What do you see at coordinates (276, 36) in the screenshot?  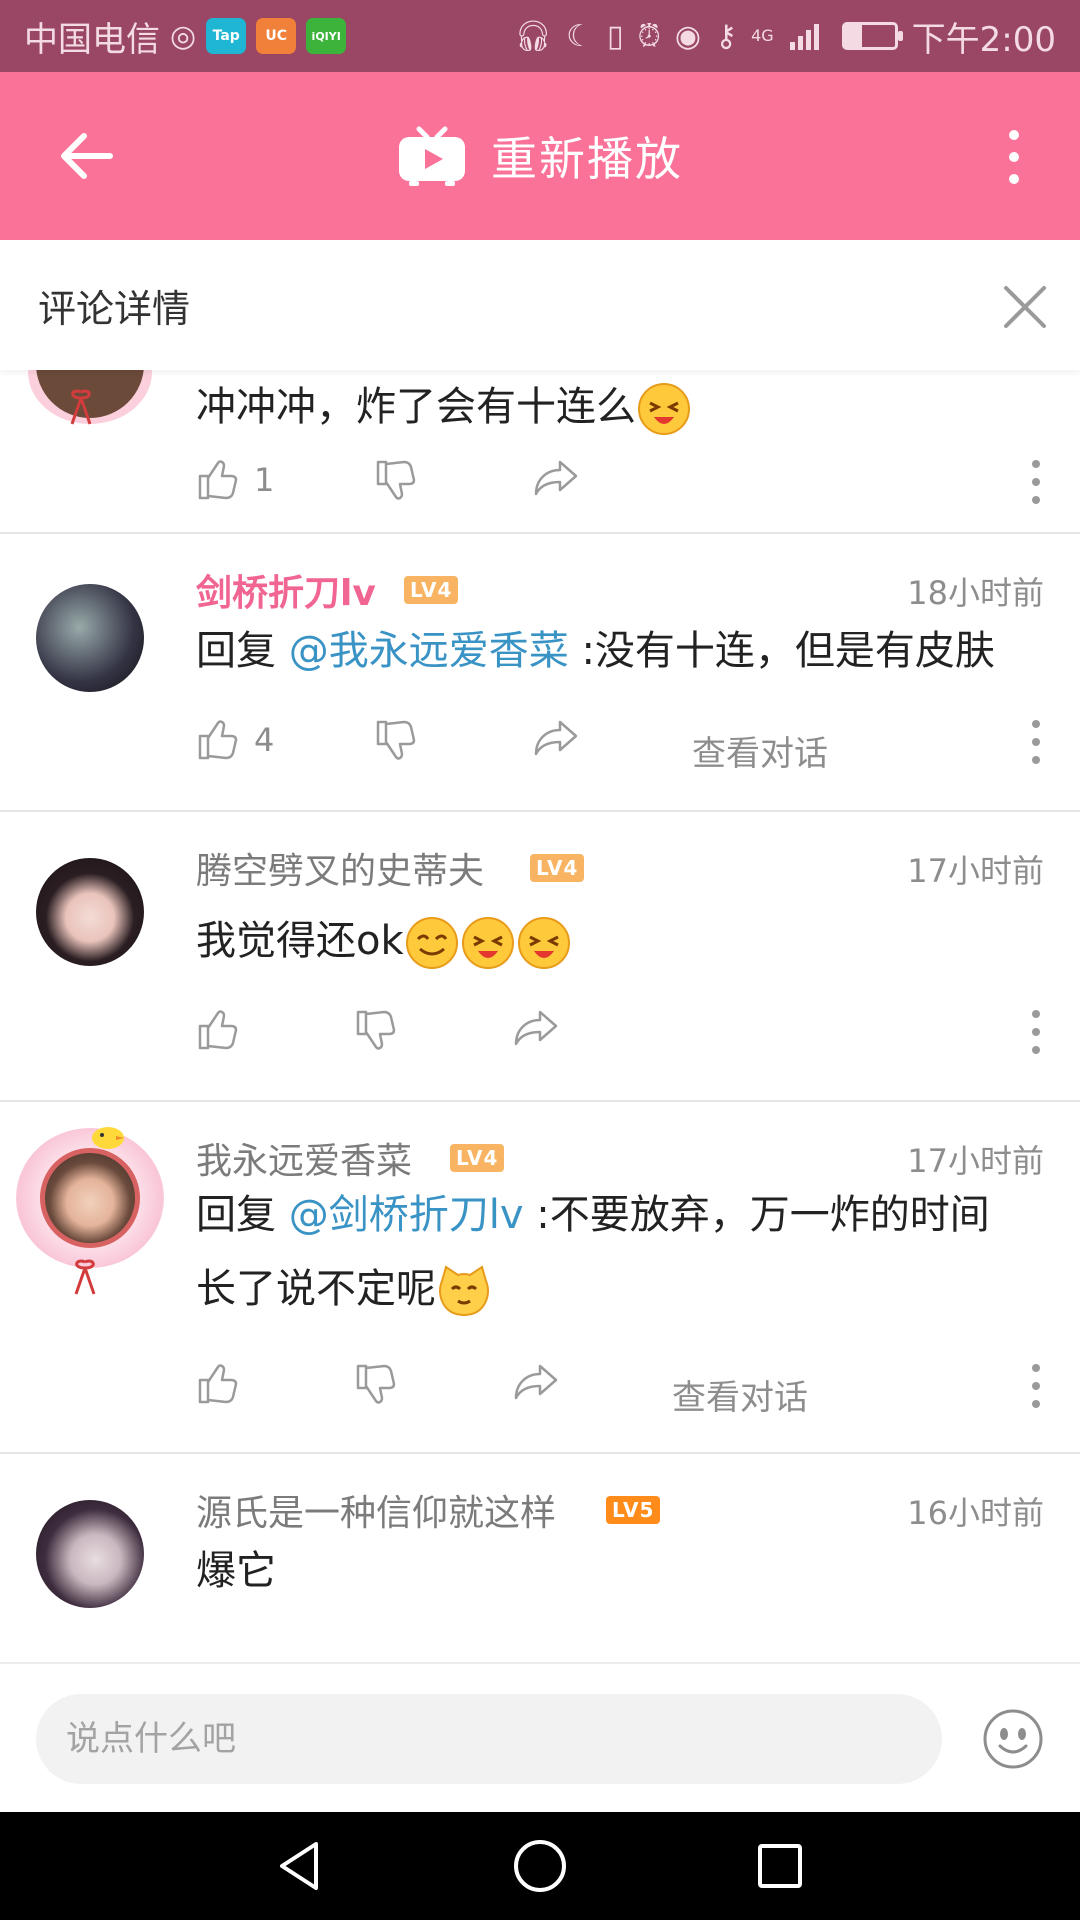 I see `uc-browser-app-icon: UC` at bounding box center [276, 36].